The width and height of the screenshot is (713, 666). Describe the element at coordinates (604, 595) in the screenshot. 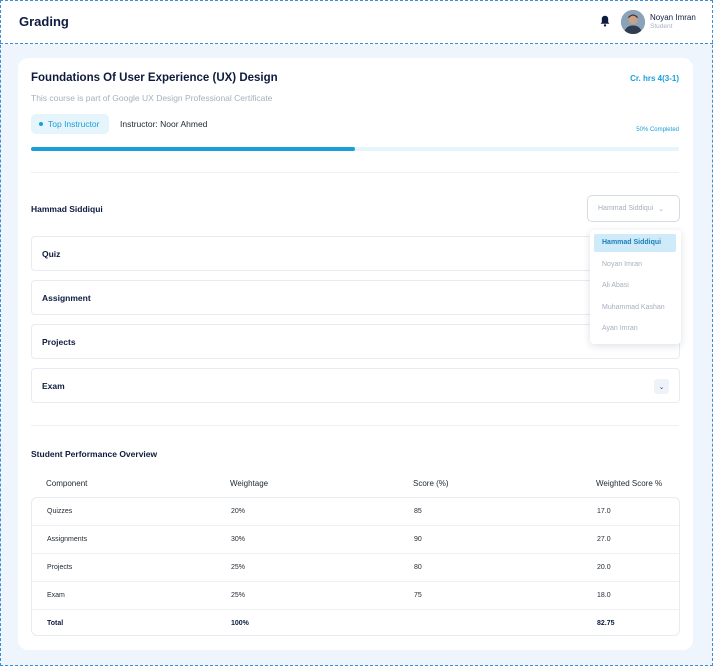

I see `table-cell: 18.0` at that location.